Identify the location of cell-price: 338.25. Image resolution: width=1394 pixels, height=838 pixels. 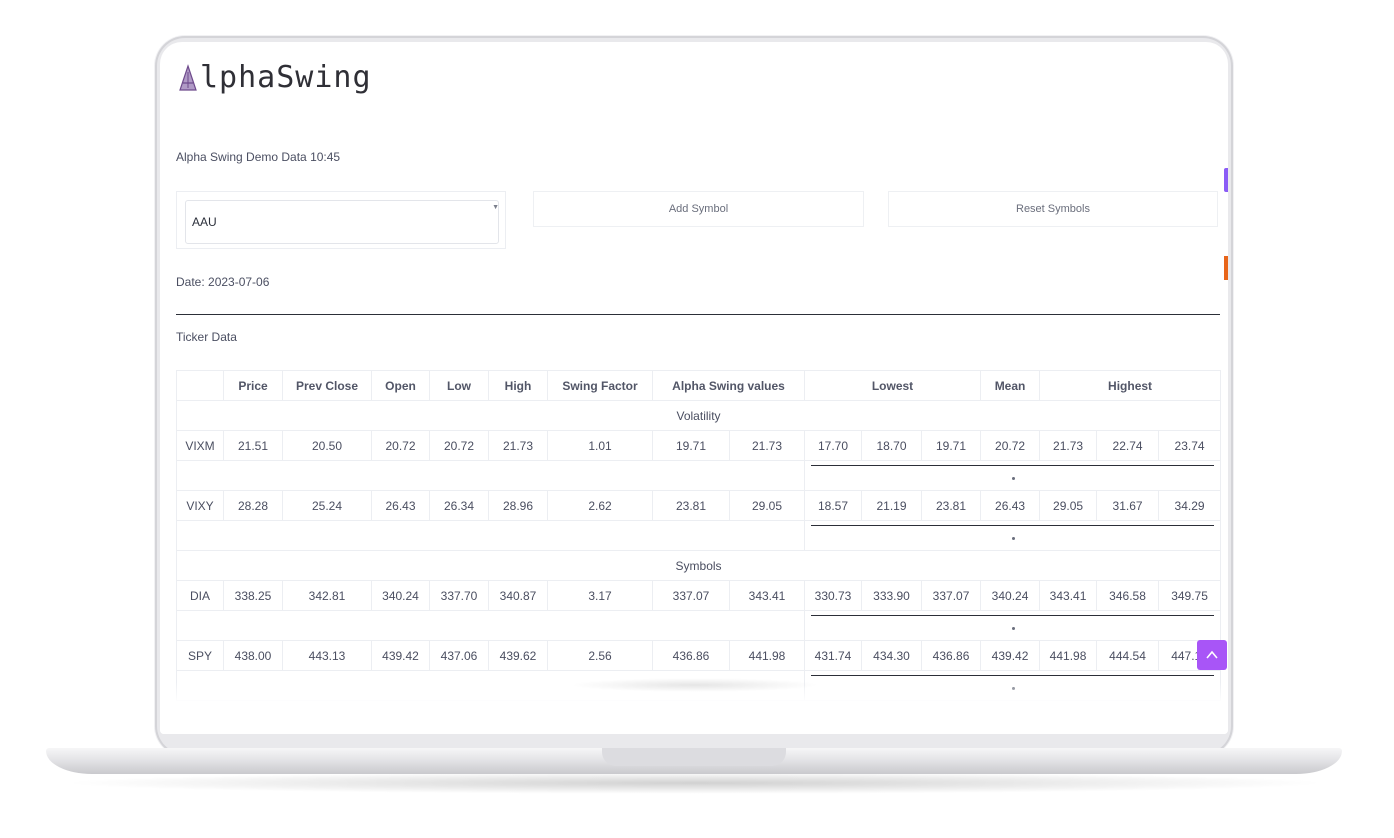
(253, 595).